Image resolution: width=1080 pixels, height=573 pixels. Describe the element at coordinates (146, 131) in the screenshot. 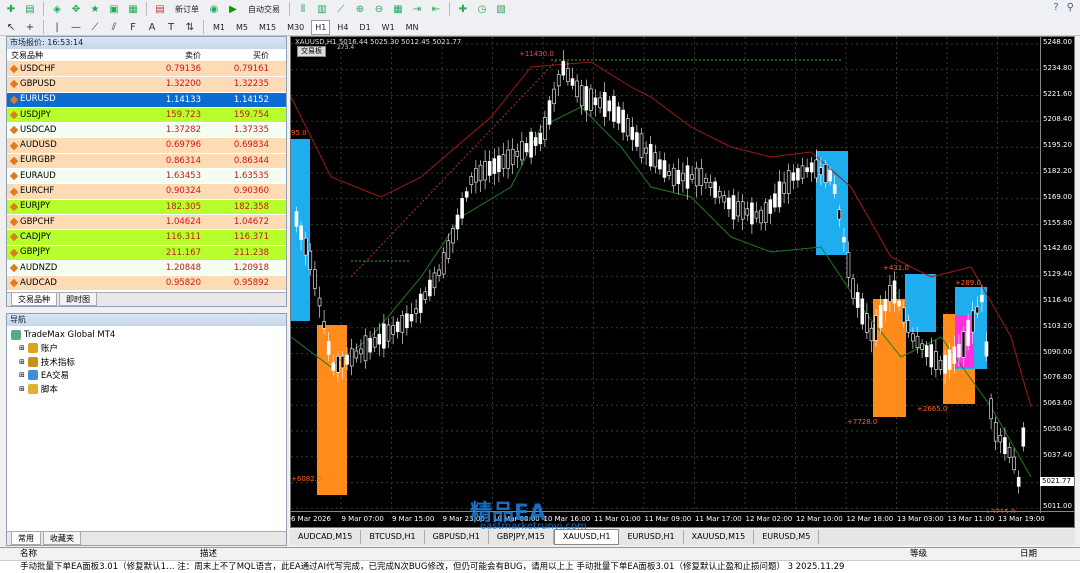

I see `market-watch-row: USDCAD 1.37282 1.37335` at that location.